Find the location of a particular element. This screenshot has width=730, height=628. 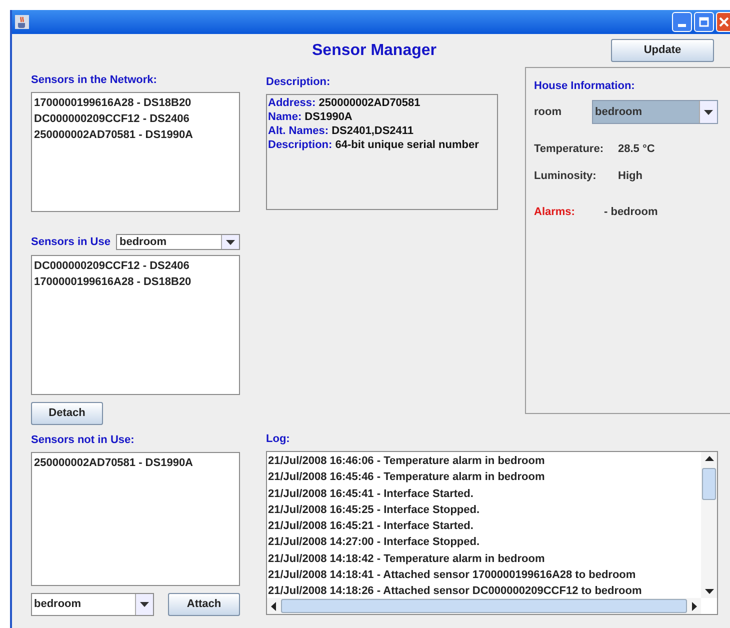

vertical-scrollbar is located at coordinates (709, 525).